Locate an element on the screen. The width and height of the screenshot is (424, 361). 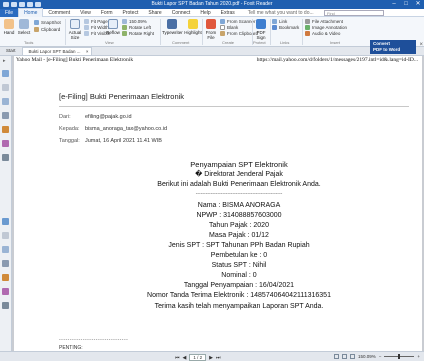
tab-share: Share is located at coordinates (154, 13).